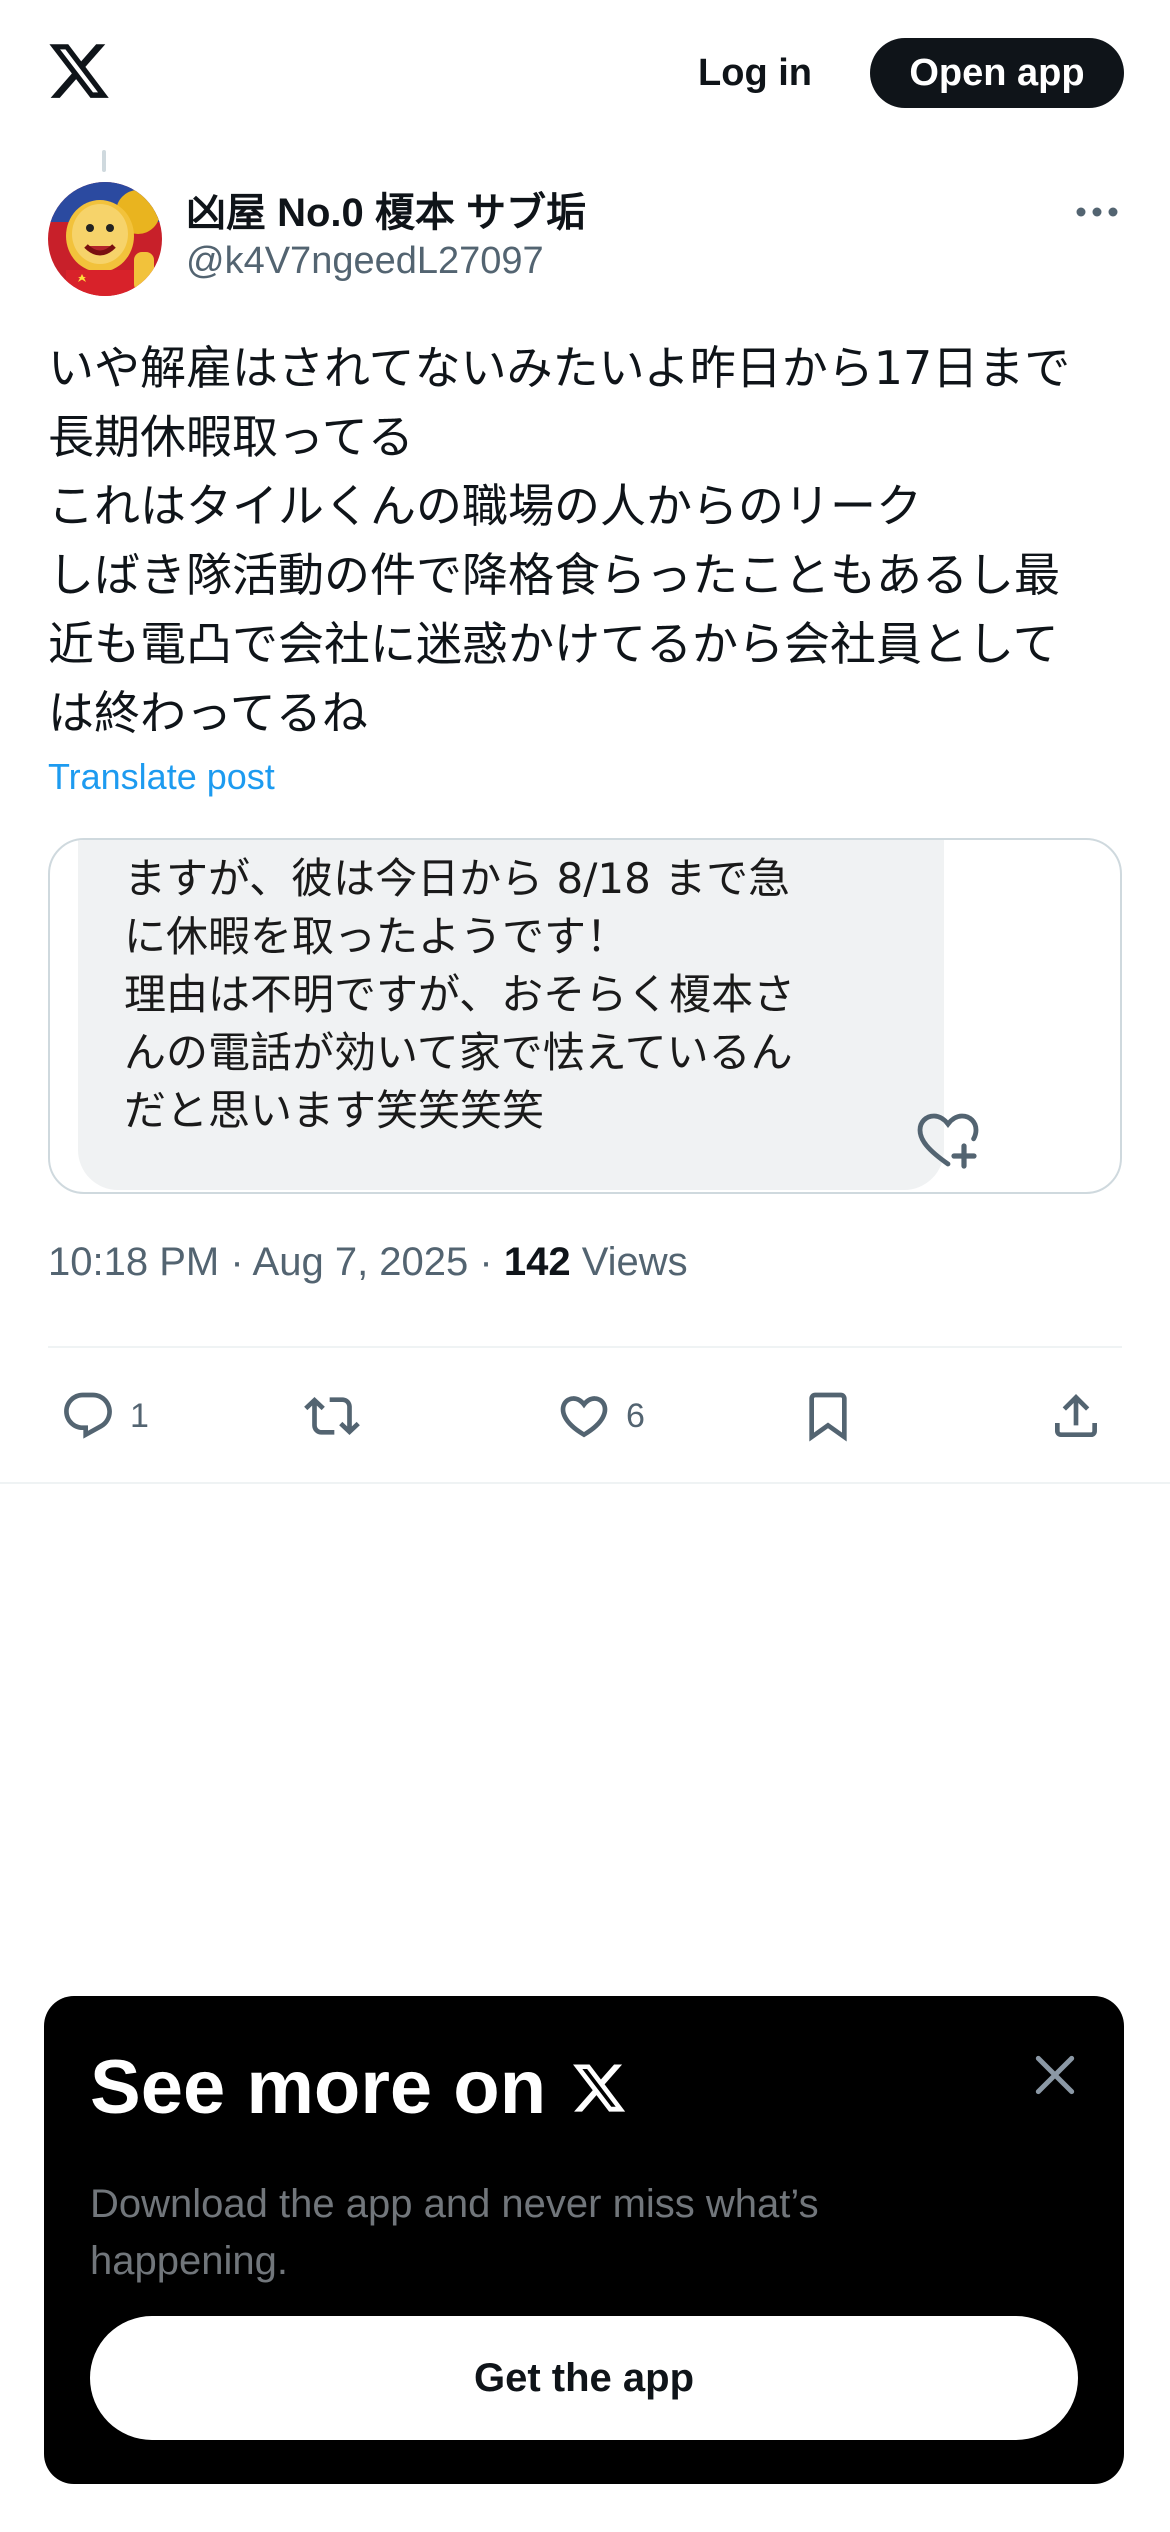 This screenshot has height=2532, width=1170. Describe the element at coordinates (104, 161) in the screenshot. I see `thread-connector-line` at that location.